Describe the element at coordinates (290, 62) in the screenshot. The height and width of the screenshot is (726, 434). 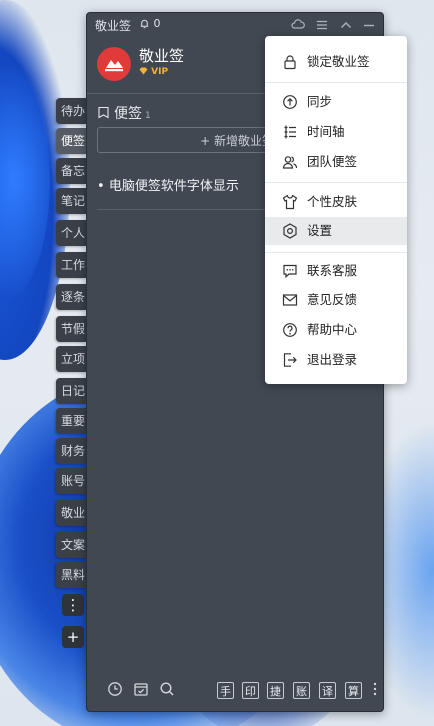
I see `lock-icon` at that location.